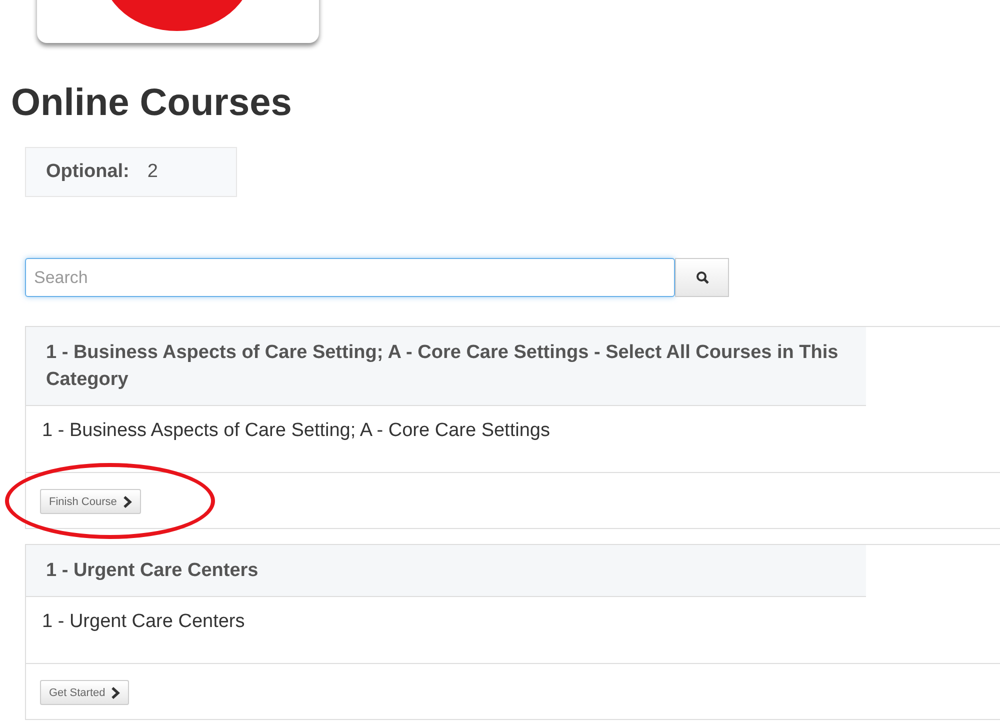 Image resolution: width=1000 pixels, height=725 pixels. What do you see at coordinates (296, 430) in the screenshot?
I see `course-title: 1 - Business Aspects of Care Setting; A - Core Care Settings` at bounding box center [296, 430].